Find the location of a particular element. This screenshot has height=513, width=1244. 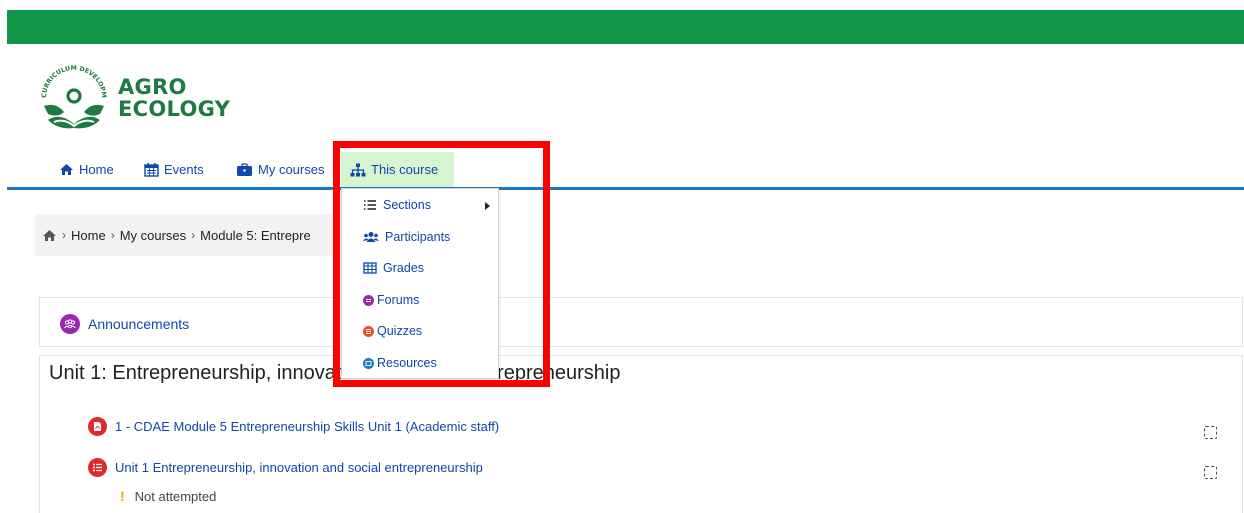

site-logo: CURRICULUM DEVELOPMENT AGRO ECOLOGY is located at coordinates (147, 93).